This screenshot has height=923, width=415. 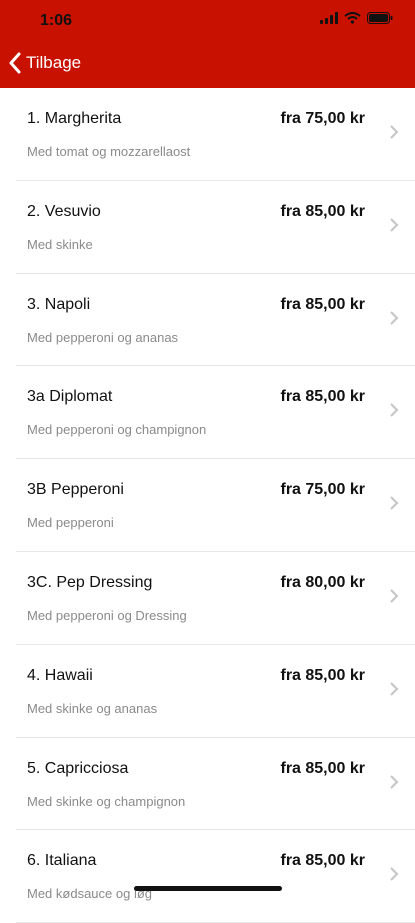 What do you see at coordinates (207, 227) in the screenshot?
I see `list-item: 2. Vesuvio fra 85,00 kr Med skinke` at bounding box center [207, 227].